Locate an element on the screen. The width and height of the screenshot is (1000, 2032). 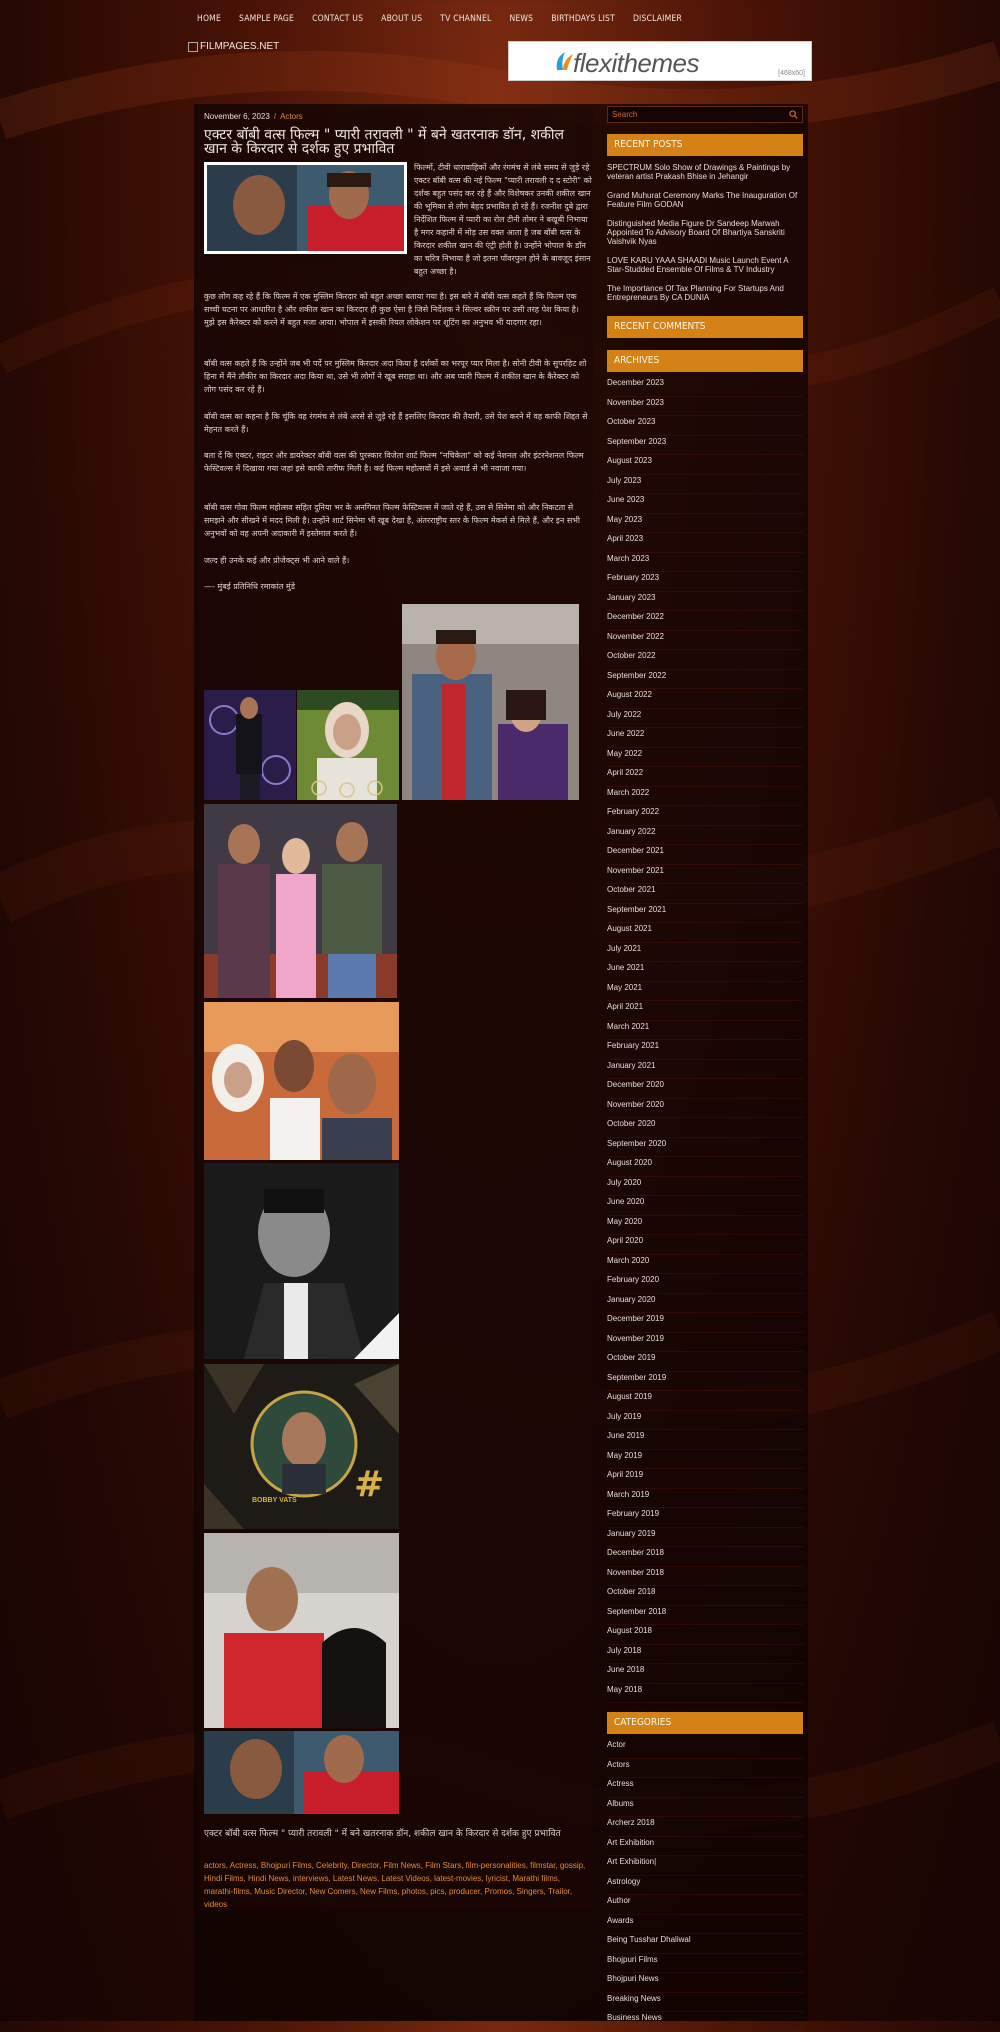
gallery-photo-duo is located at coordinates (490, 702).